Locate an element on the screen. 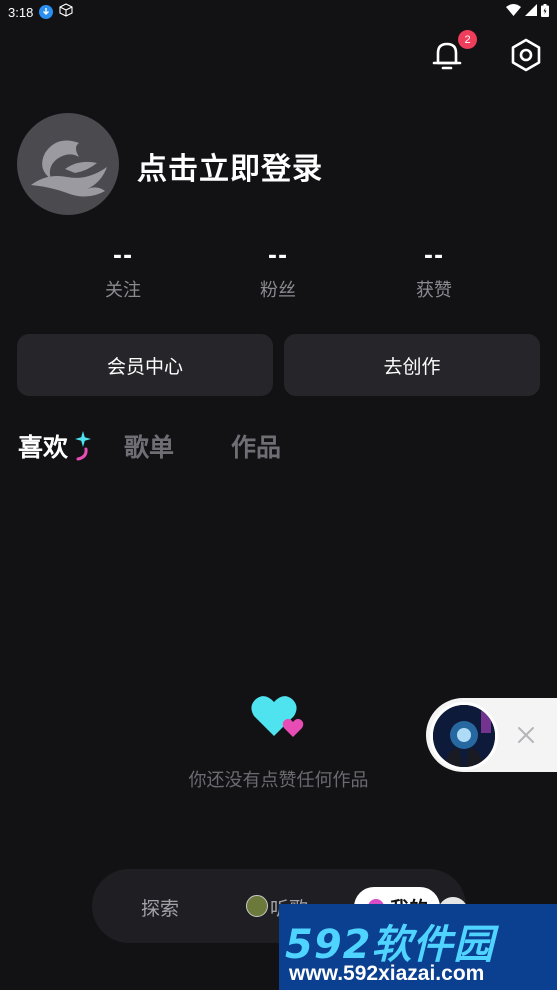 This screenshot has height=990, width=557. default-avatar-logo-icon is located at coordinates (69, 168).